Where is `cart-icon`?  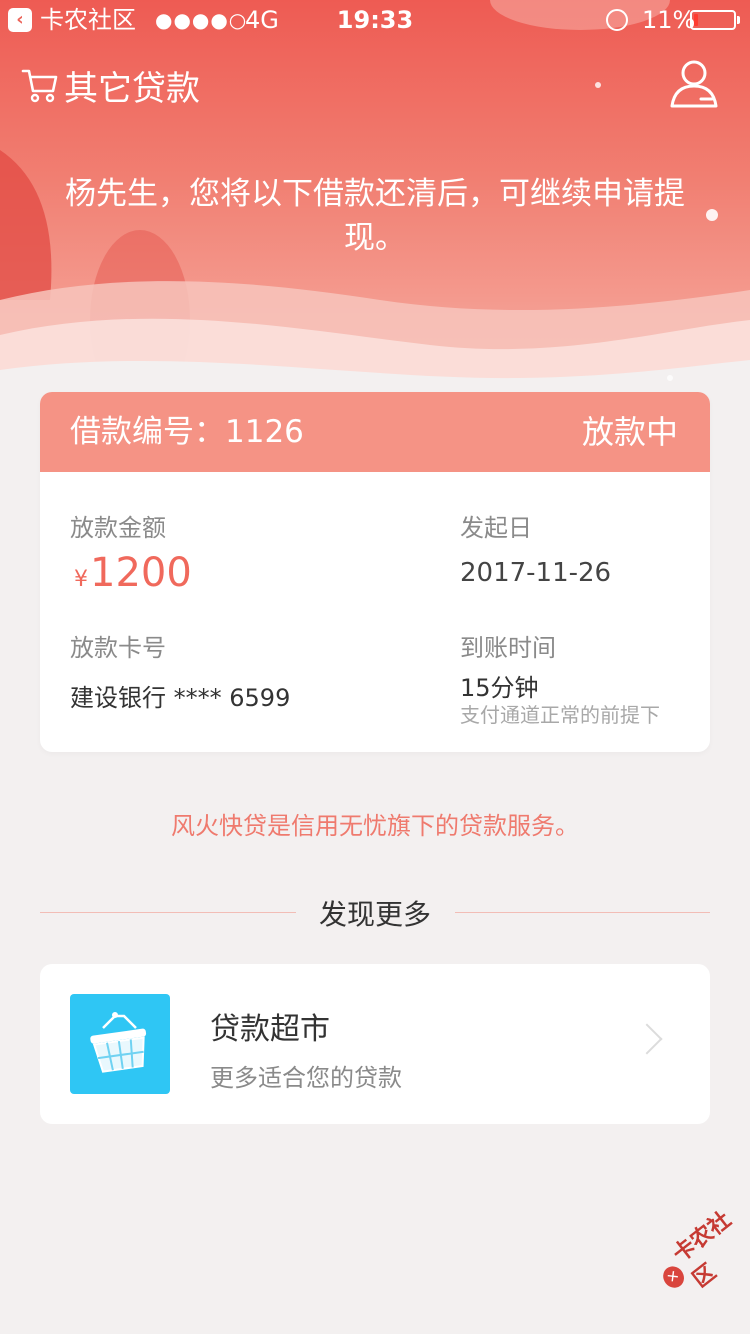 cart-icon is located at coordinates (39, 86).